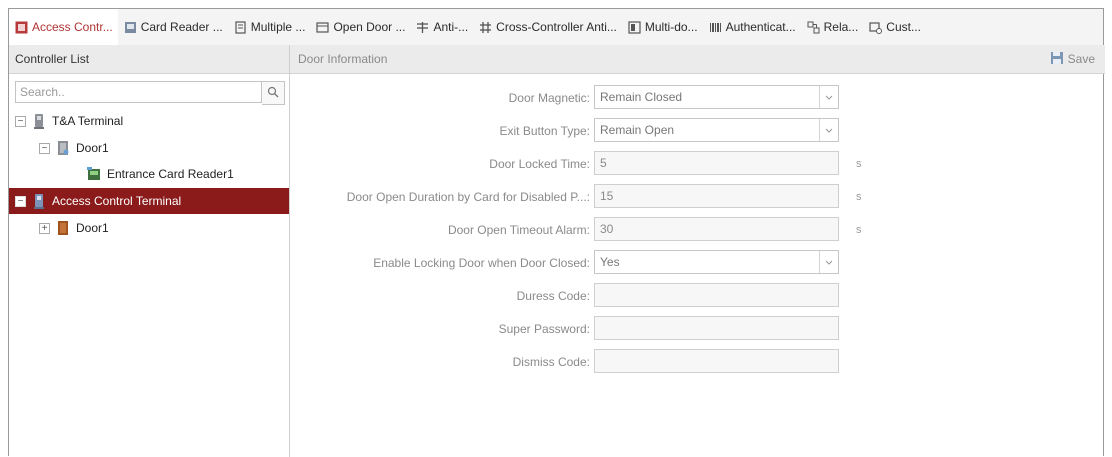 The width and height of the screenshot is (1112, 457). Describe the element at coordinates (637, 130) in the screenshot. I see `select-value: Remain Open` at that location.